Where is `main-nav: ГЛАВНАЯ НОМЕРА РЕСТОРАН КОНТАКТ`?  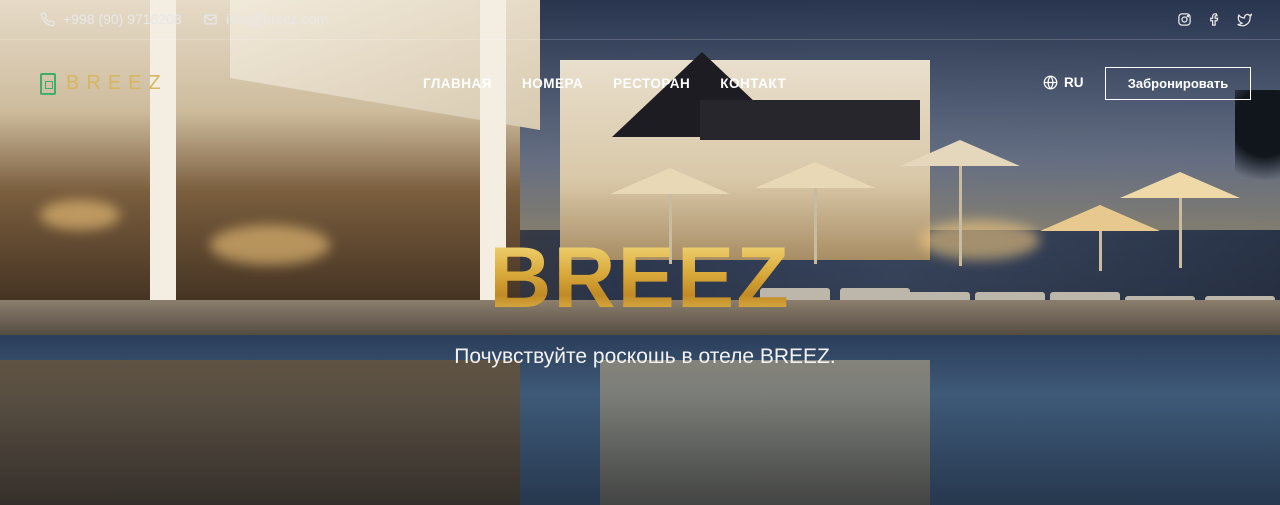 main-nav: ГЛАВНАЯ НОМЕРА РЕСТОРАН КОНТАКТ is located at coordinates (604, 83).